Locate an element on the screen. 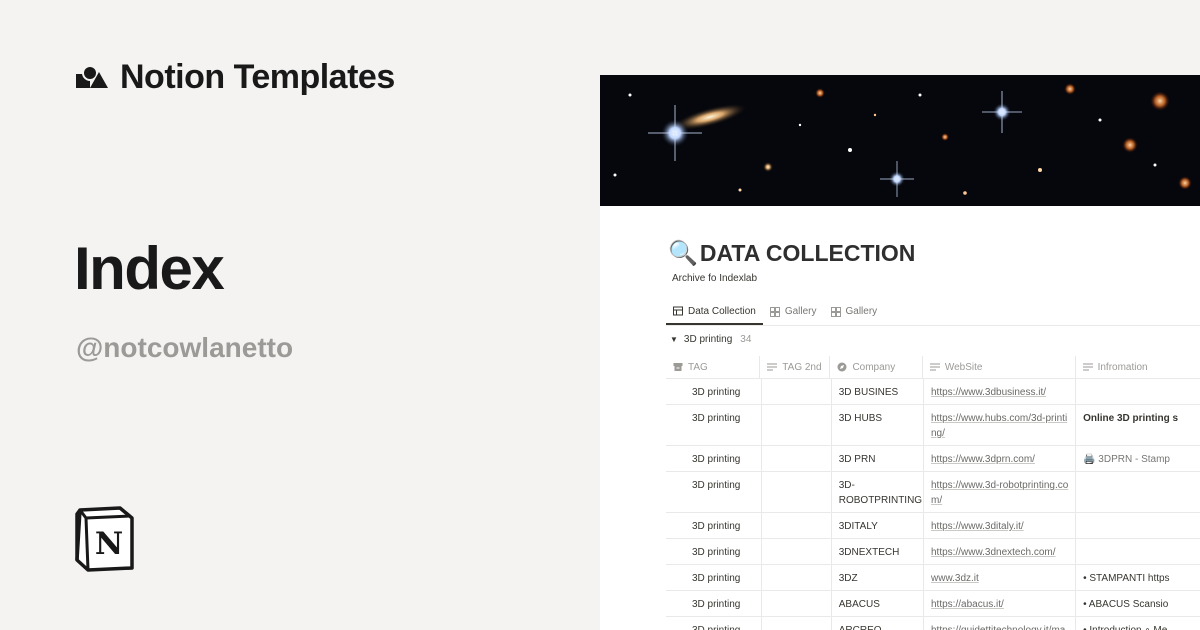 The width and height of the screenshot is (1200, 630). table-icon is located at coordinates (678, 311).